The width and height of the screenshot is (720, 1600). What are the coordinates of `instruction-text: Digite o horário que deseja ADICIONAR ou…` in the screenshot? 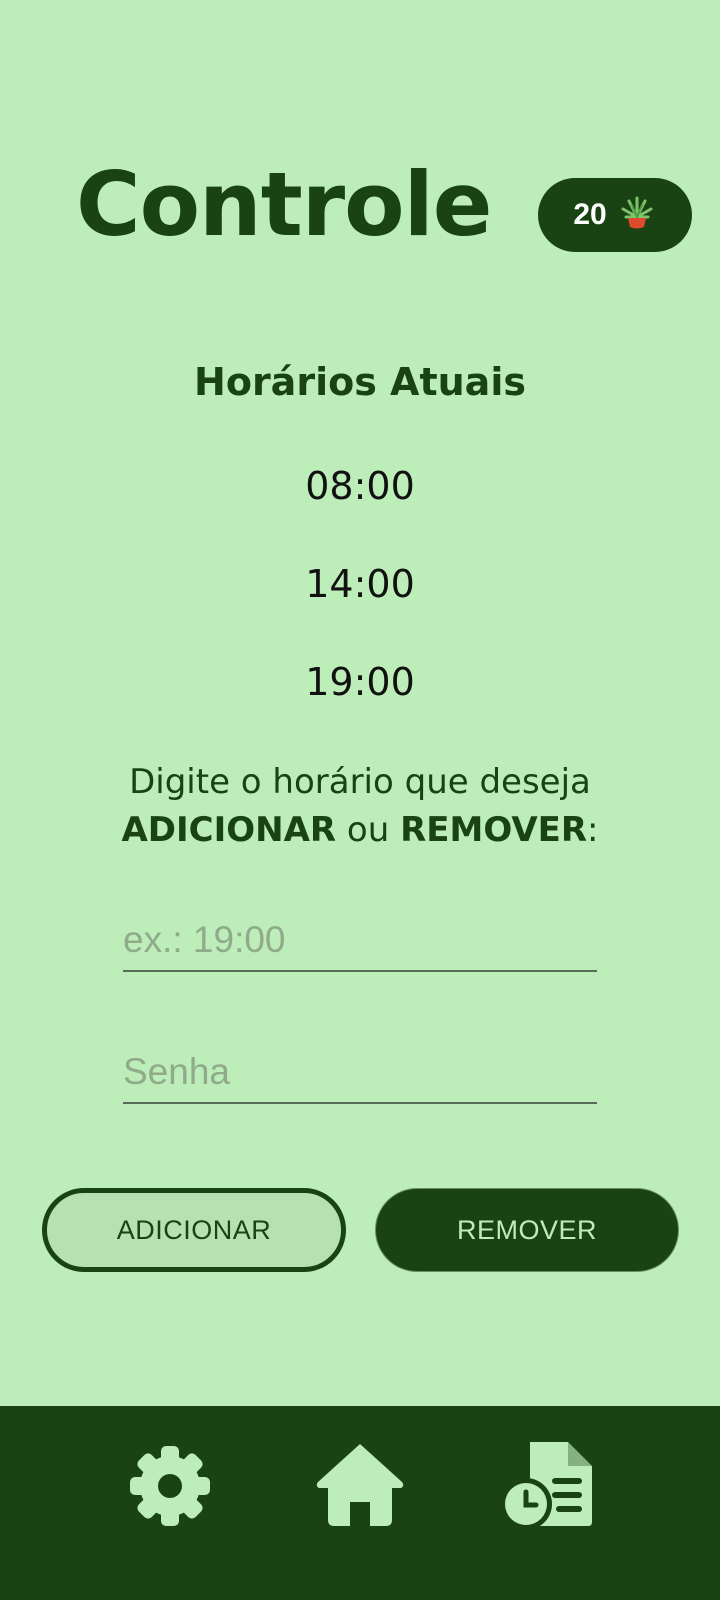 It's located at (360, 806).